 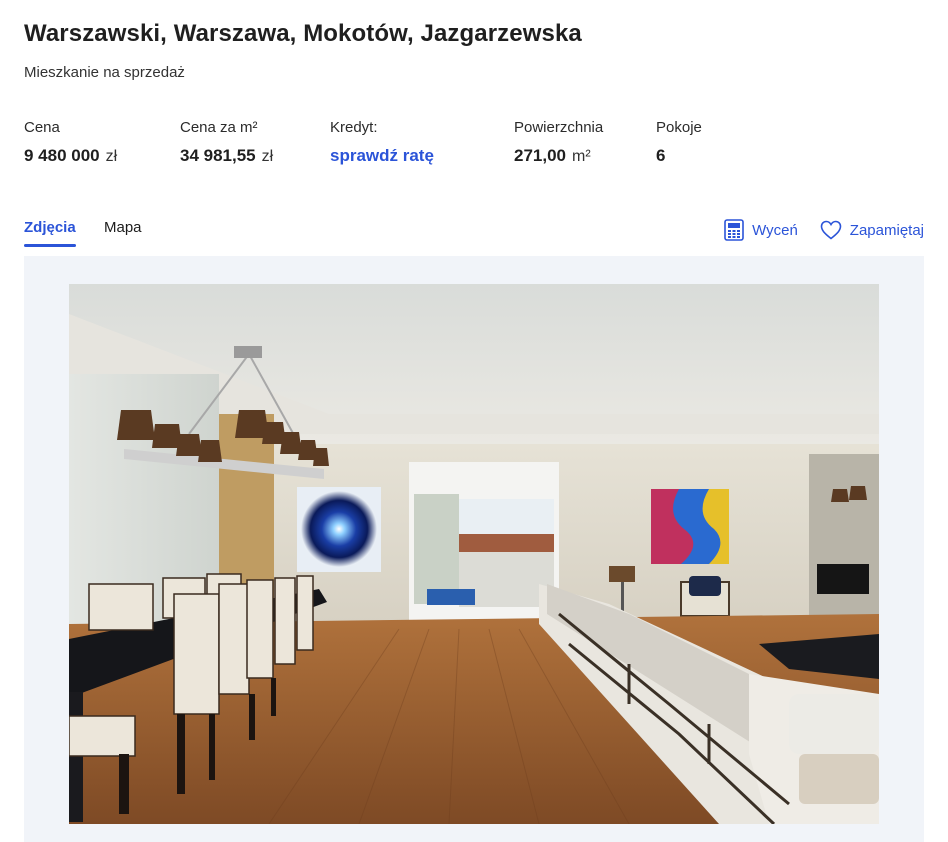 What do you see at coordinates (558, 142) in the screenshot?
I see `fact-area: Powierzchnia 271,00 m²` at bounding box center [558, 142].